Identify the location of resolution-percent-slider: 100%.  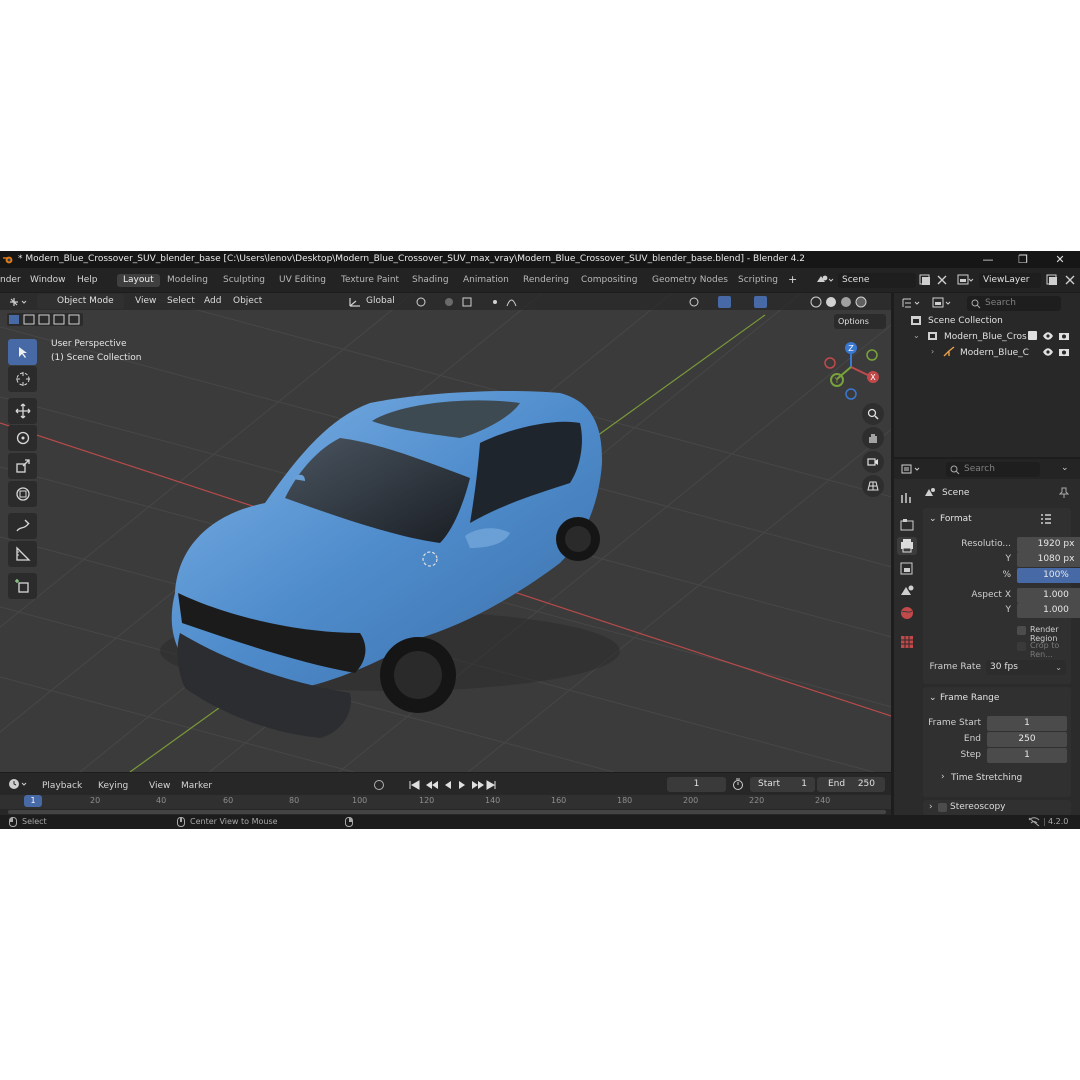
(1048, 575).